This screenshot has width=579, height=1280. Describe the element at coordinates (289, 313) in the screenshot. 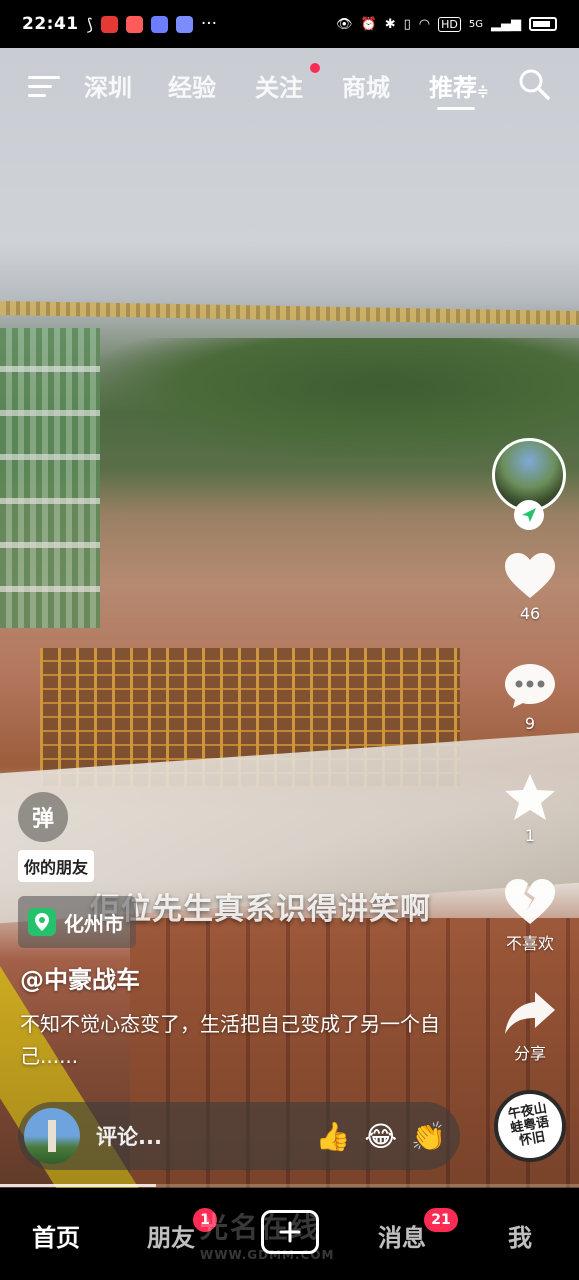

I see `crane-arm` at that location.